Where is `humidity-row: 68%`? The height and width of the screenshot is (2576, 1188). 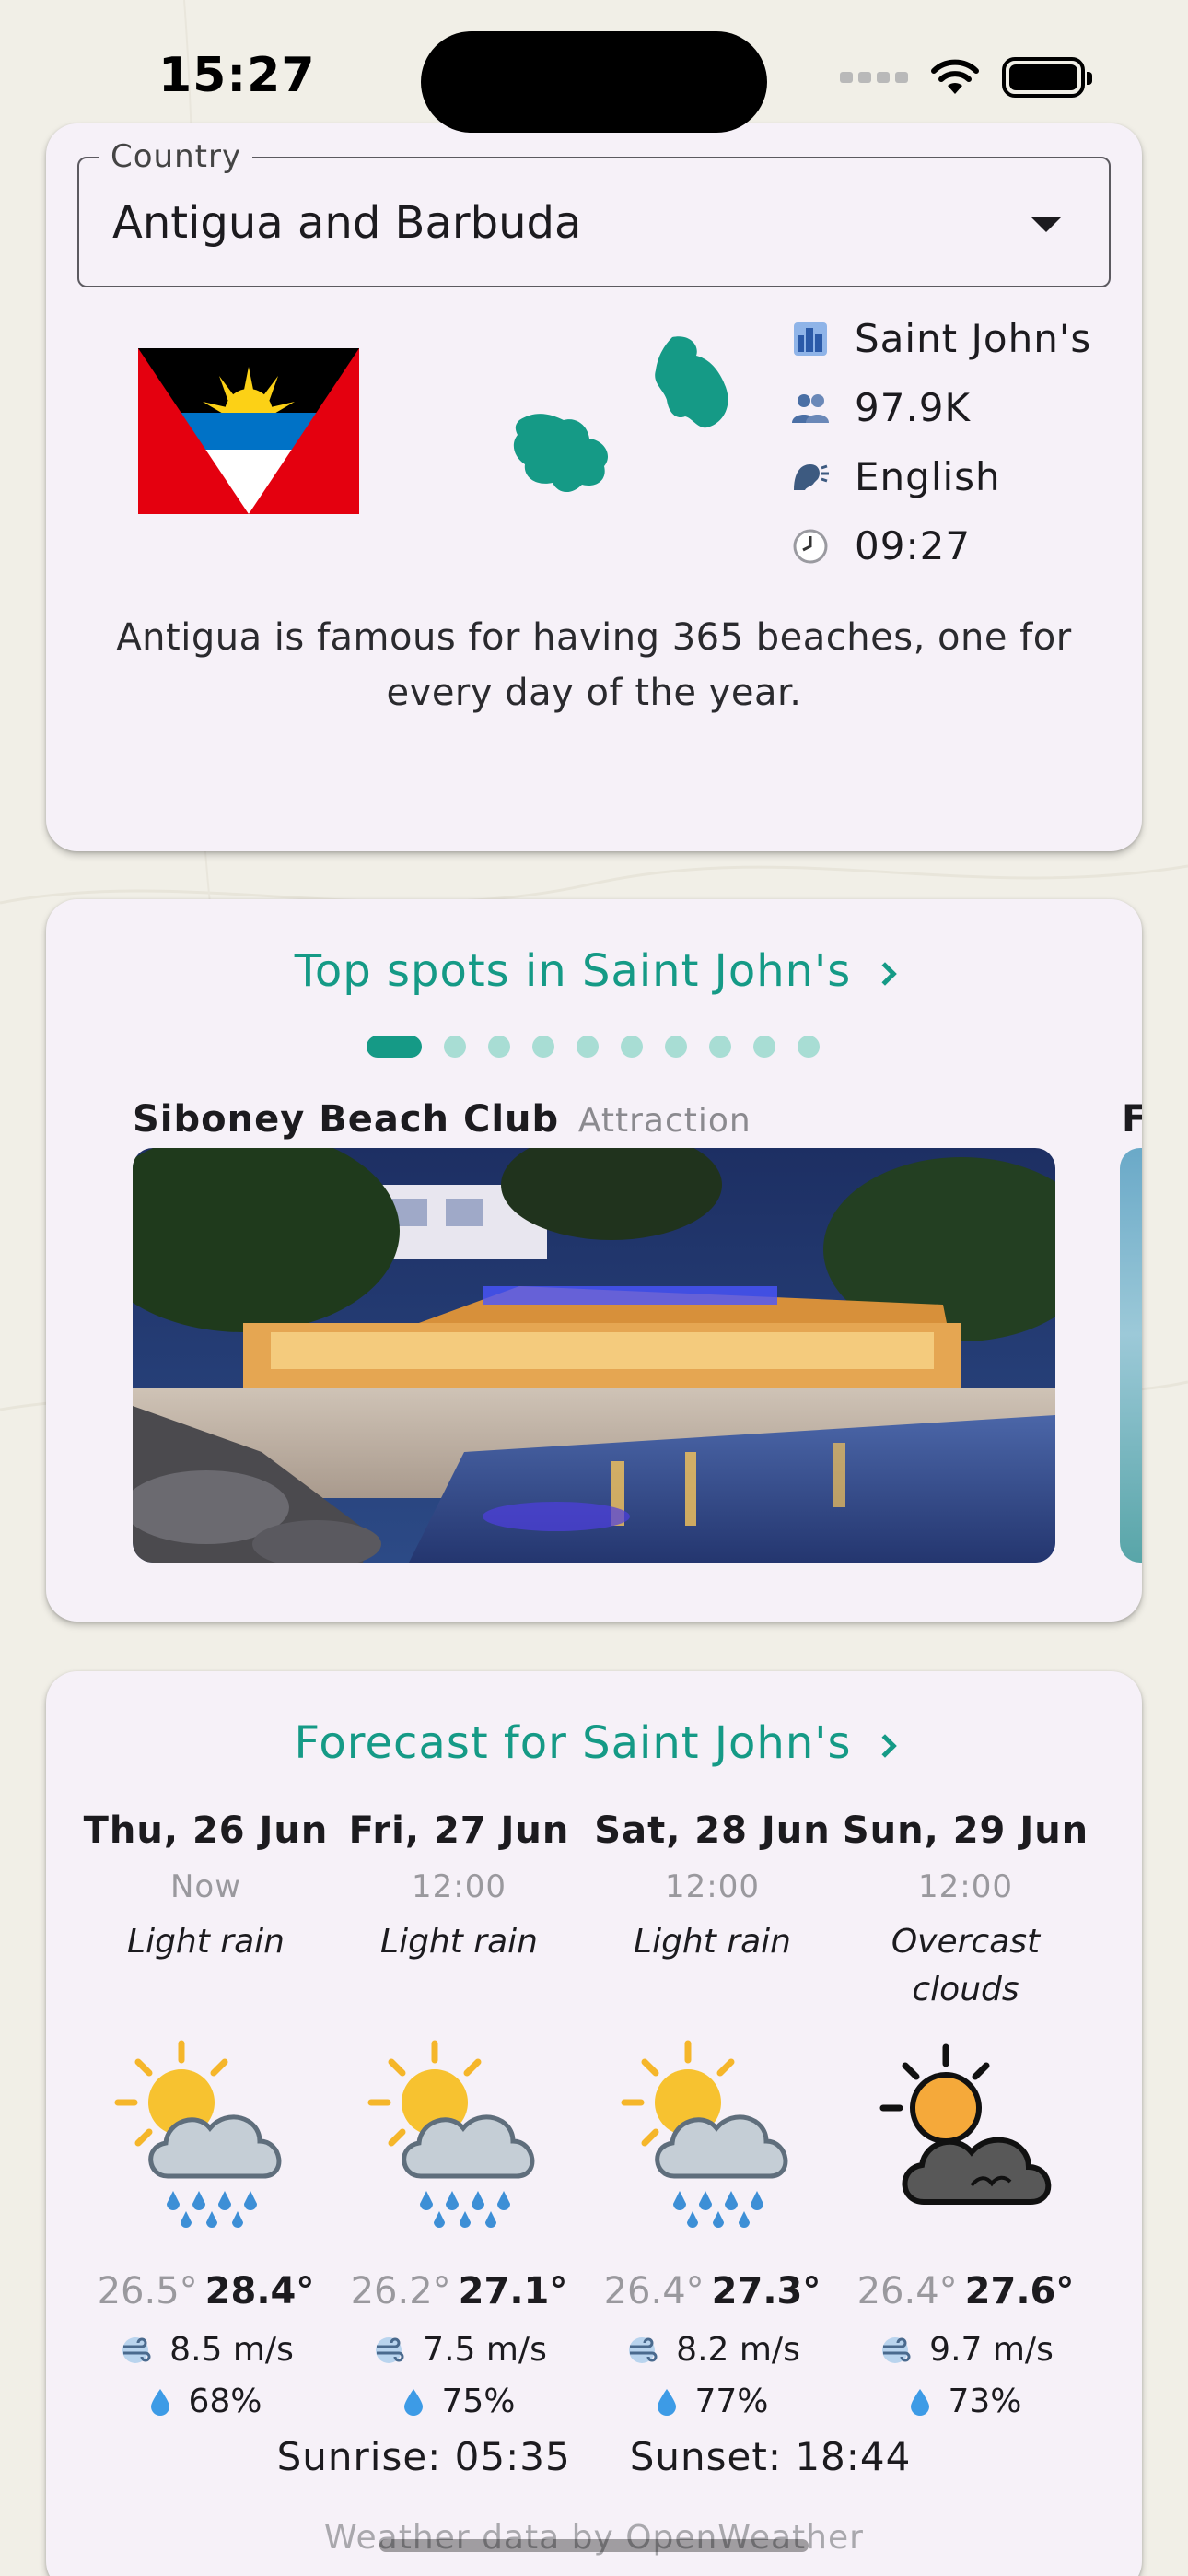
humidity-row: 68% is located at coordinates (205, 2401).